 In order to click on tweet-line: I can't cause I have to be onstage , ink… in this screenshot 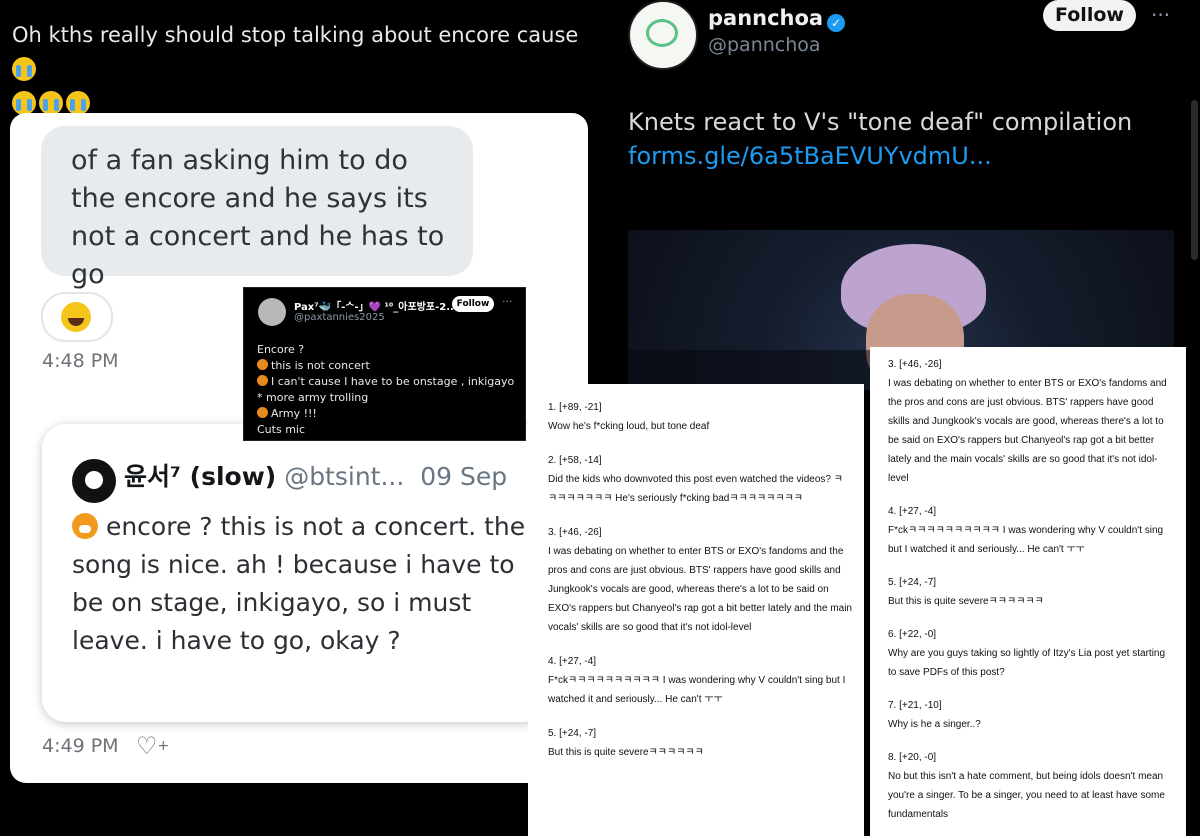, I will do `click(388, 382)`.